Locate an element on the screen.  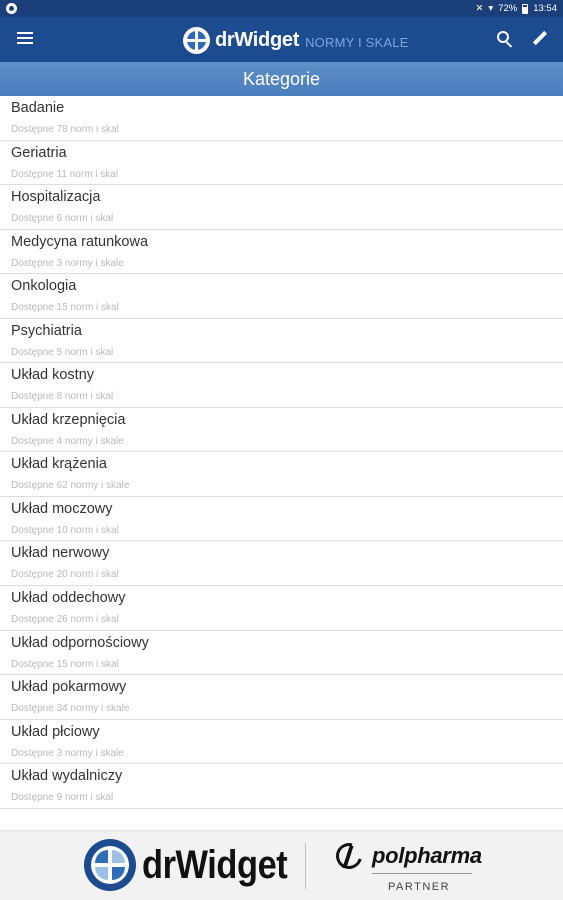
item-subtitle: Dostępne 10 norm i skal is located at coordinates (65, 530).